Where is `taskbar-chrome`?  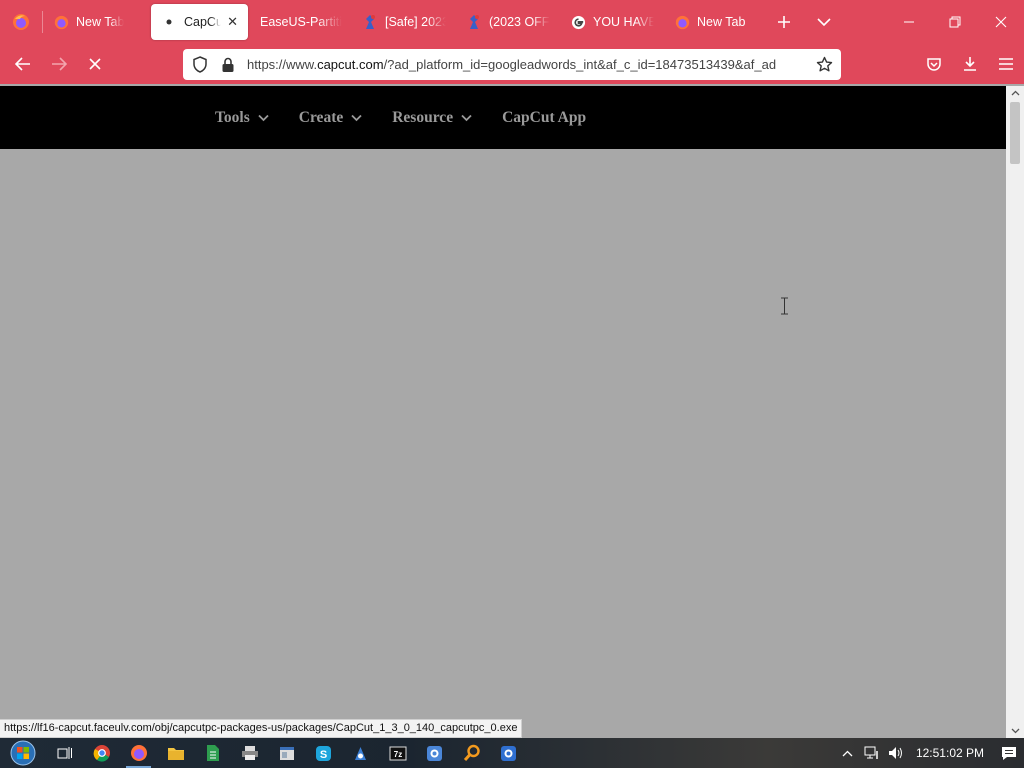 taskbar-chrome is located at coordinates (101, 753).